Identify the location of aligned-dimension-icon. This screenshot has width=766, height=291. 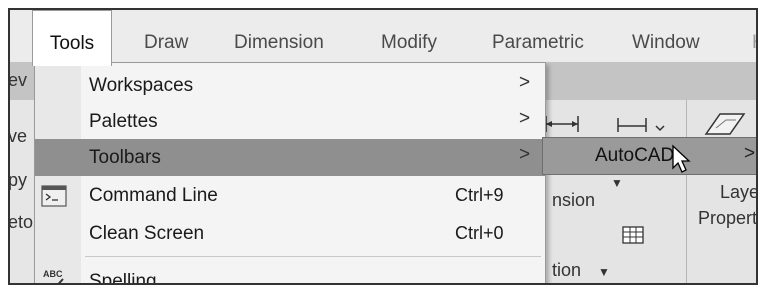
(641, 124).